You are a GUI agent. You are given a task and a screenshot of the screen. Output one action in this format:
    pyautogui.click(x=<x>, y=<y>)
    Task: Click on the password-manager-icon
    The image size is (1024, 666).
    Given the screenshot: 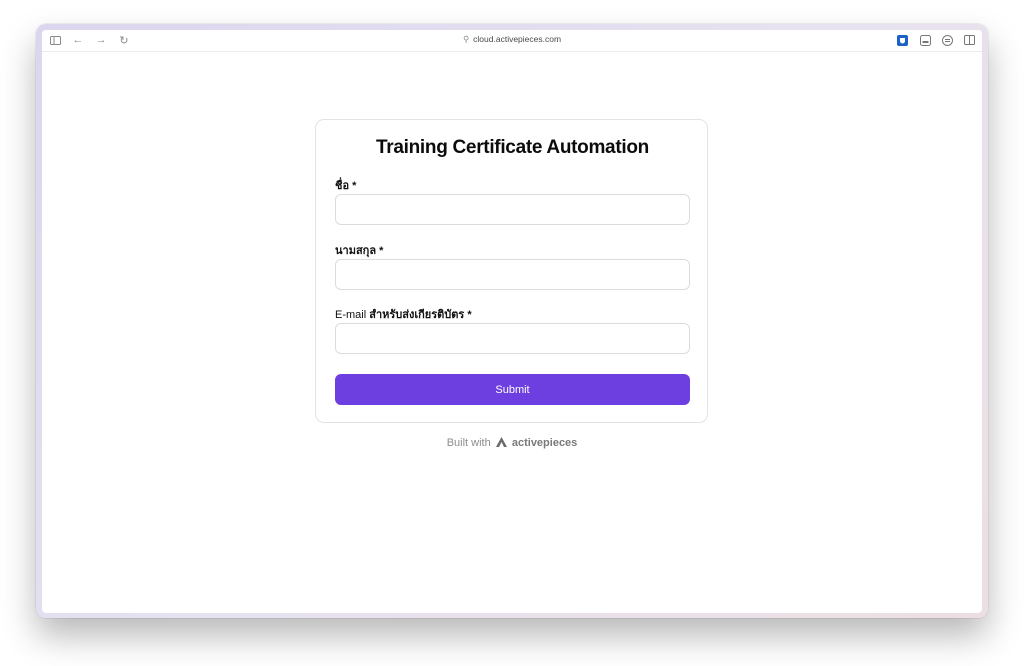 What is the action you would take?
    pyautogui.click(x=902, y=40)
    